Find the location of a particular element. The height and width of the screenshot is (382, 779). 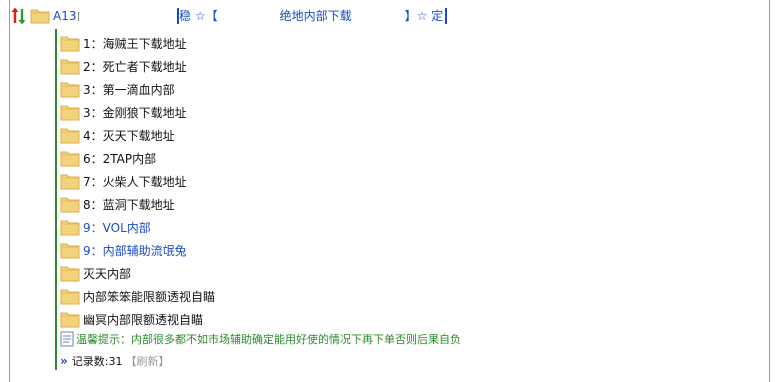

folder-item: 内部笨笨能限额透视自瞄 is located at coordinates (137, 296).